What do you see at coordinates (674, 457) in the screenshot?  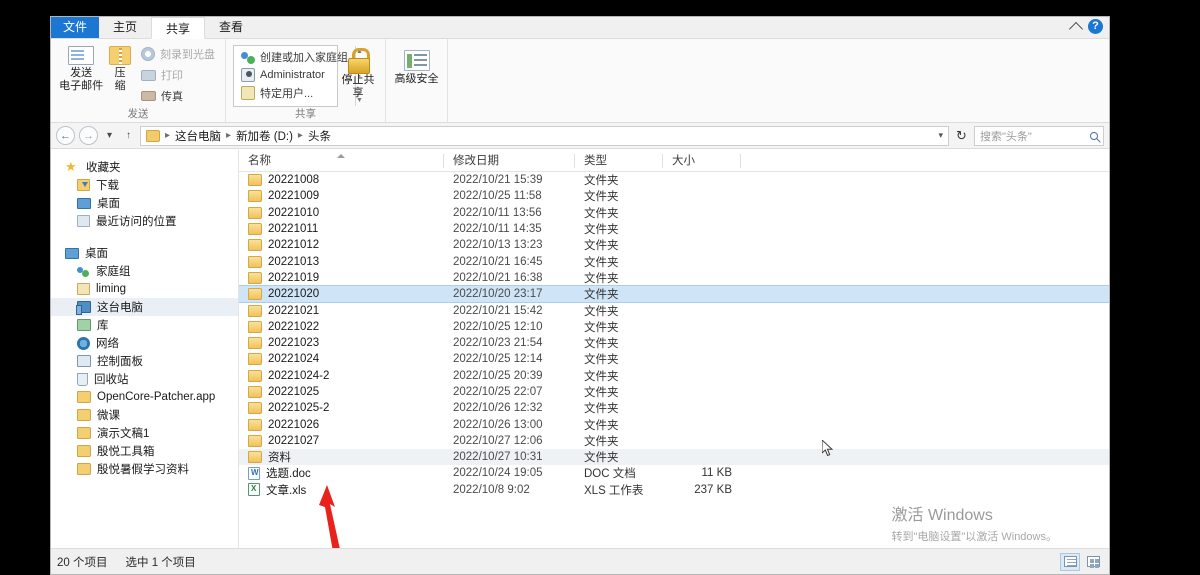 I see `table-row: 资料 2022/10/27 10:31 文件夹` at bounding box center [674, 457].